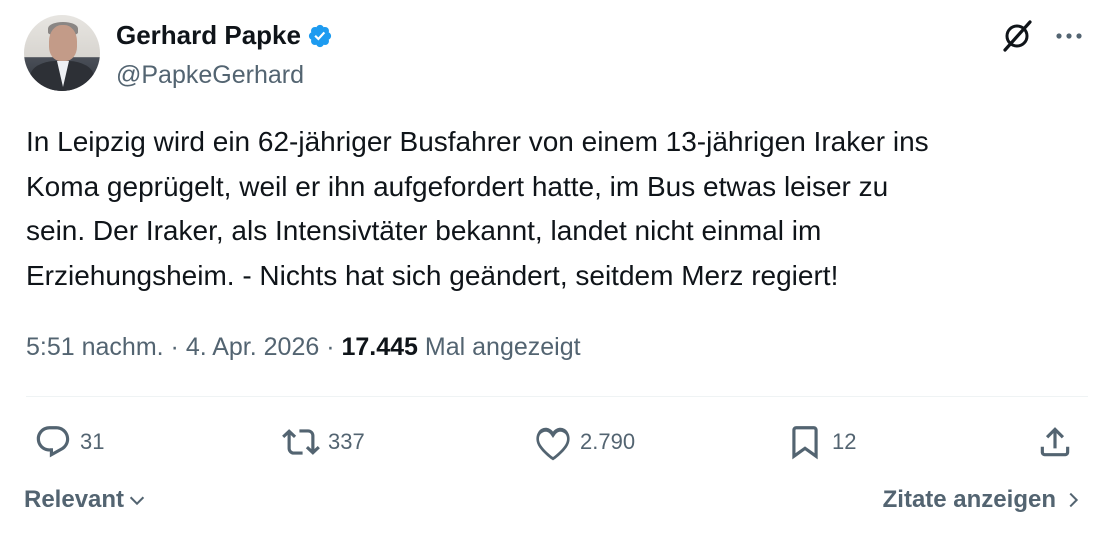 This screenshot has height=533, width=1114. Describe the element at coordinates (320, 36) in the screenshot. I see `verified-badge-icon` at that location.